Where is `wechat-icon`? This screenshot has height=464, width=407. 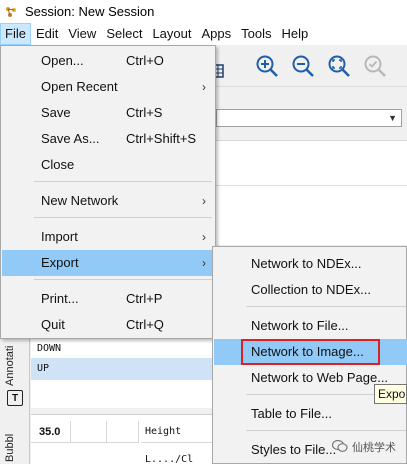
wechat-icon is located at coordinates (339, 447).